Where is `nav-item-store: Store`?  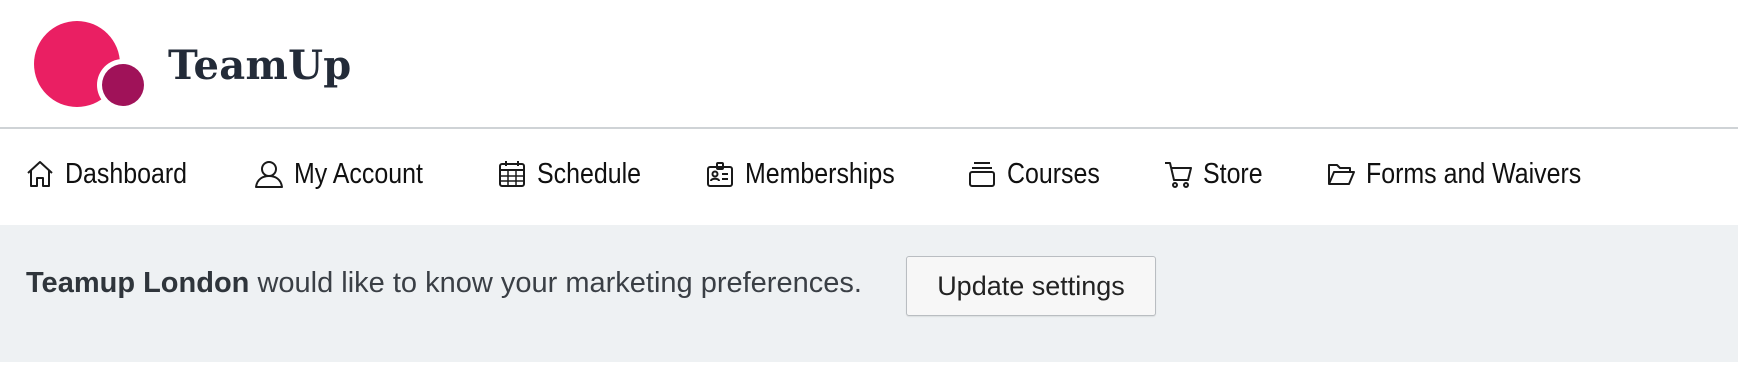
nav-item-store: Store is located at coordinates (1217, 174).